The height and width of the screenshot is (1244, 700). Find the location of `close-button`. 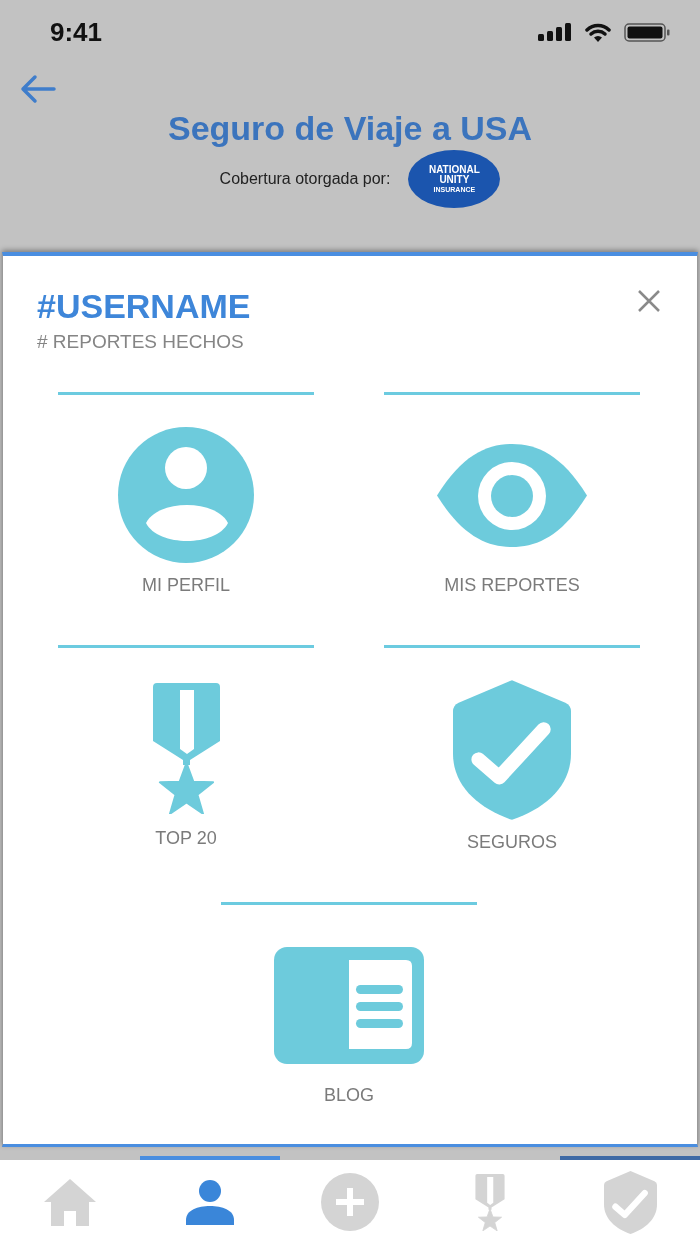

close-button is located at coordinates (649, 301).